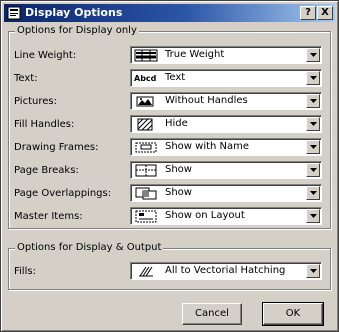  Describe the element at coordinates (226, 124) in the screenshot. I see `fill-handles-select: Hide` at that location.